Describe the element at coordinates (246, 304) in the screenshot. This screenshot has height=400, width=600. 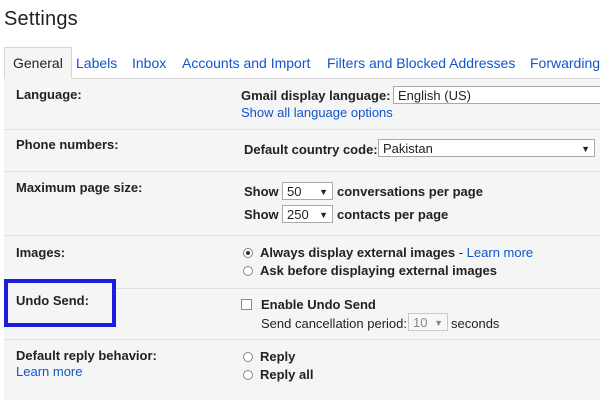
I see `enable-undo-send-checkbox` at that location.